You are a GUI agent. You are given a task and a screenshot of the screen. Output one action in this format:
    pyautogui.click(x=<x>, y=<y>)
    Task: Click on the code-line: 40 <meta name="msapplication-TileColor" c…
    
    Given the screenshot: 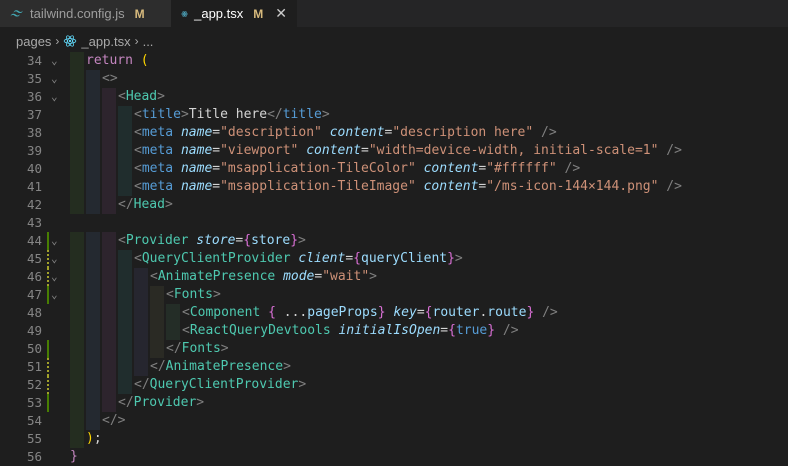 What is the action you would take?
    pyautogui.click(x=394, y=169)
    